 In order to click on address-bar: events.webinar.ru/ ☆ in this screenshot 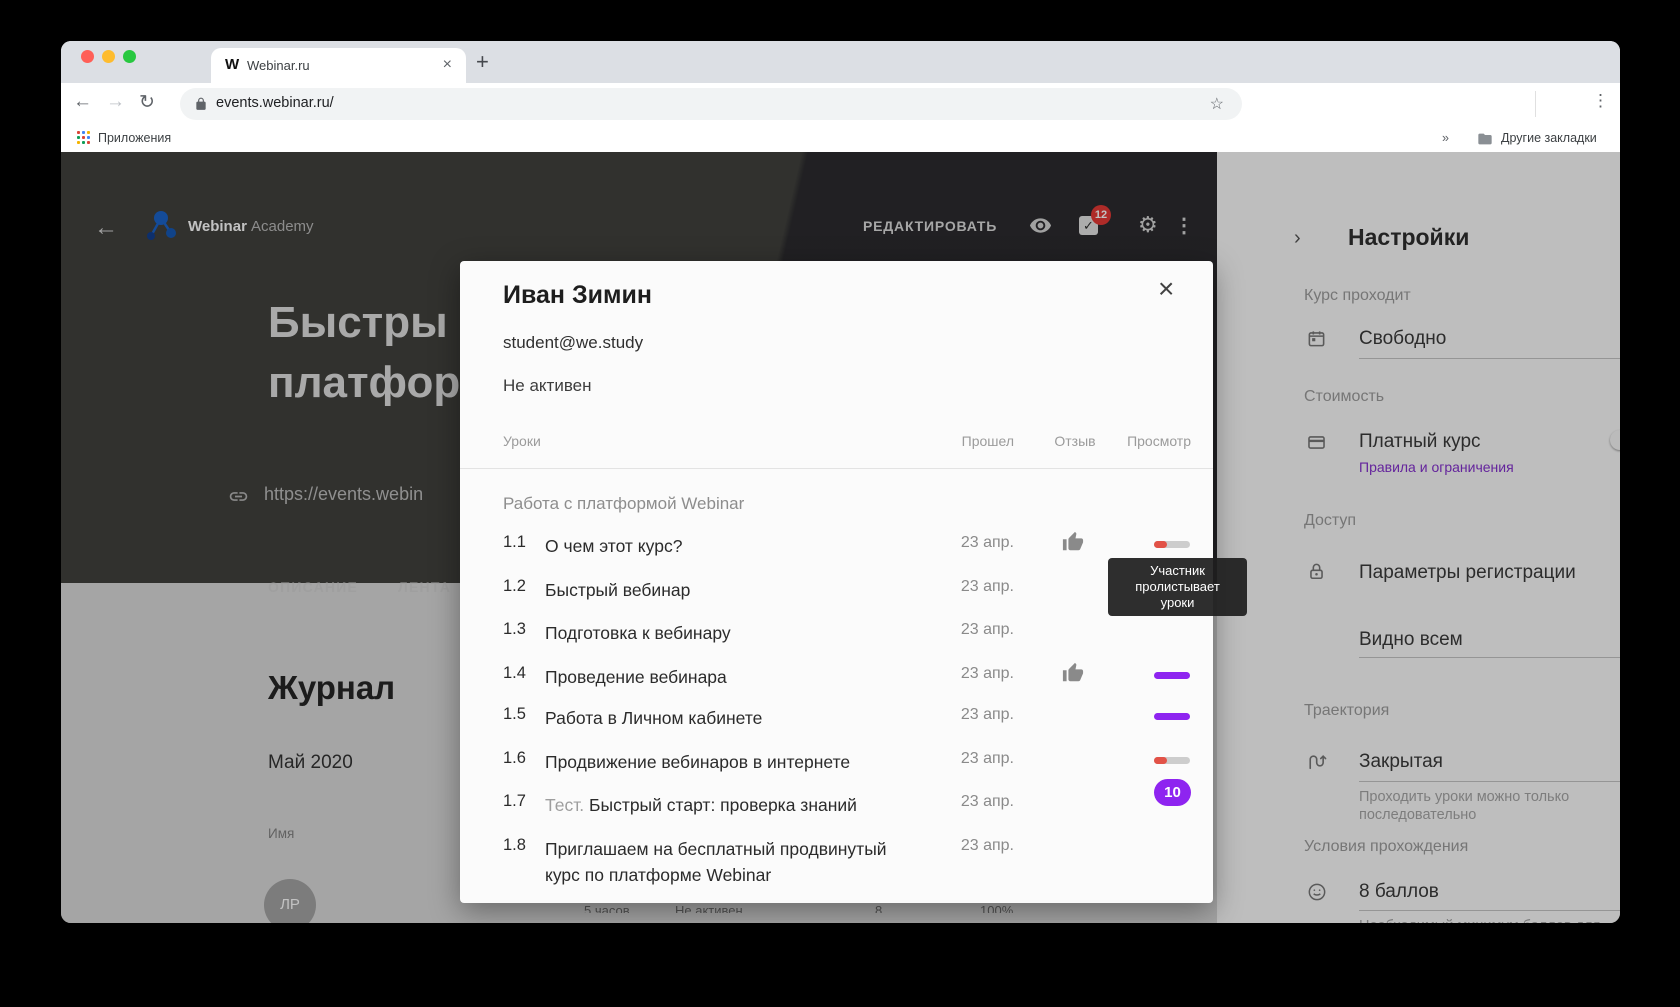, I will do `click(711, 104)`.